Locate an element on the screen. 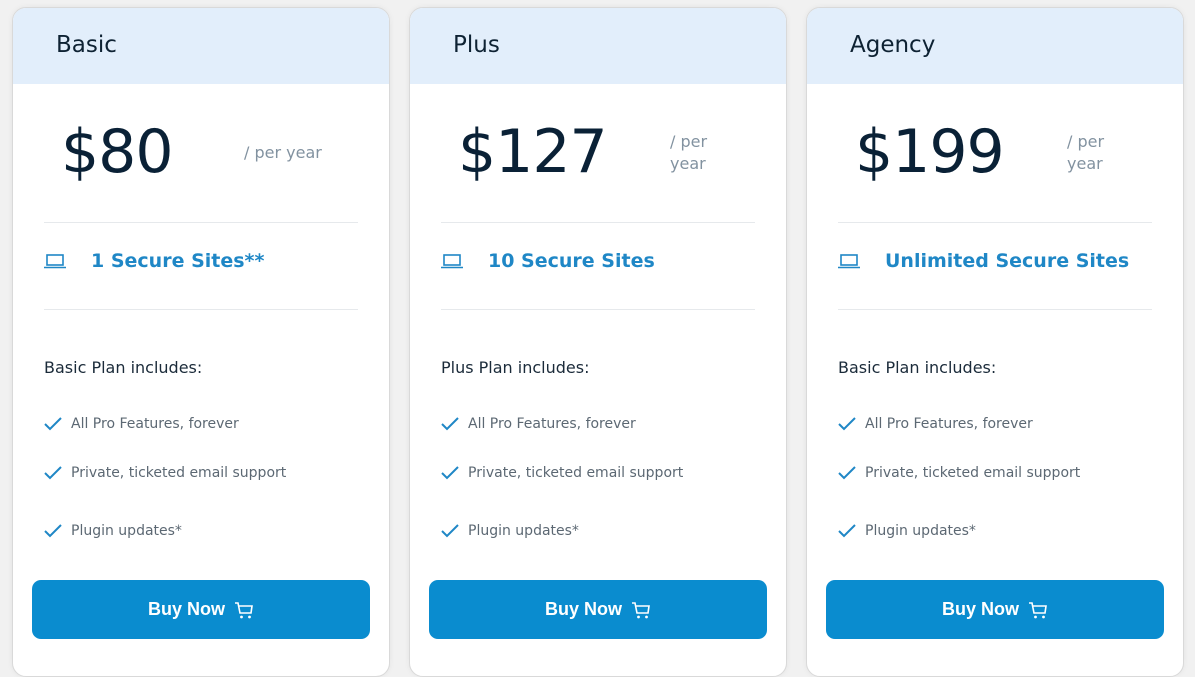  card-header: Agency is located at coordinates (995, 46).